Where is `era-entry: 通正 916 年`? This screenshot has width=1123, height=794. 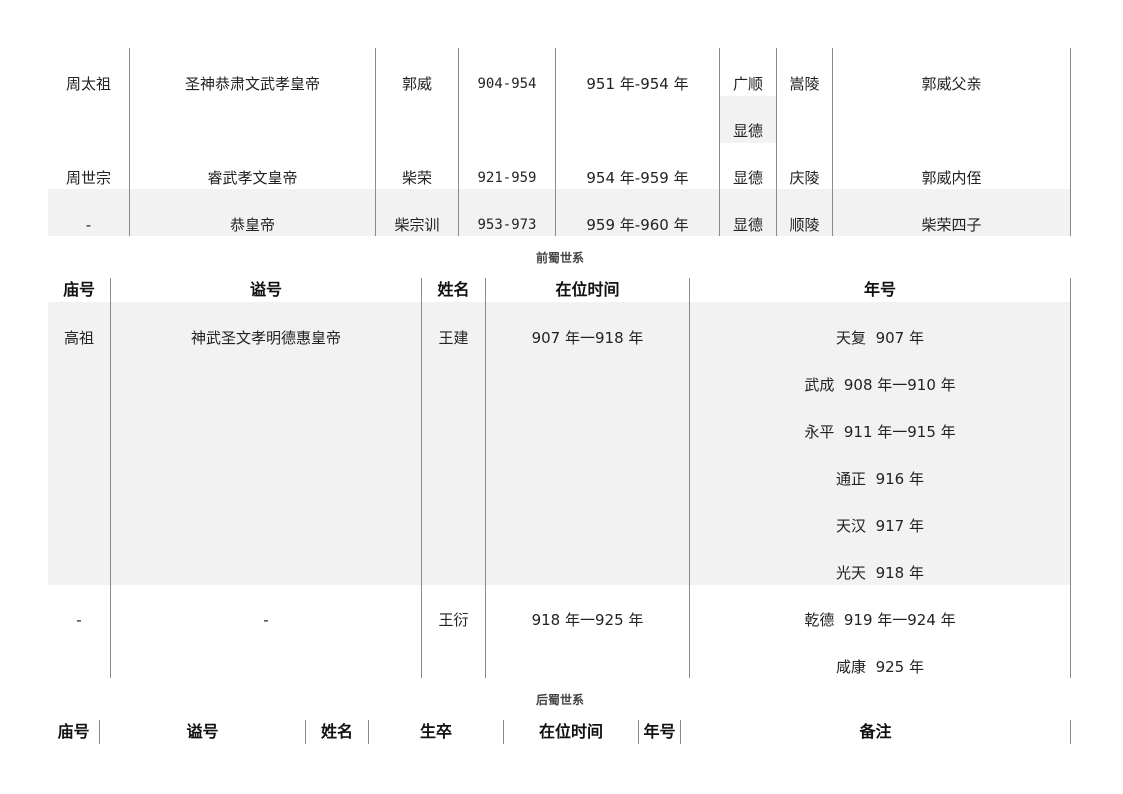 era-entry: 通正 916 年 is located at coordinates (880, 479).